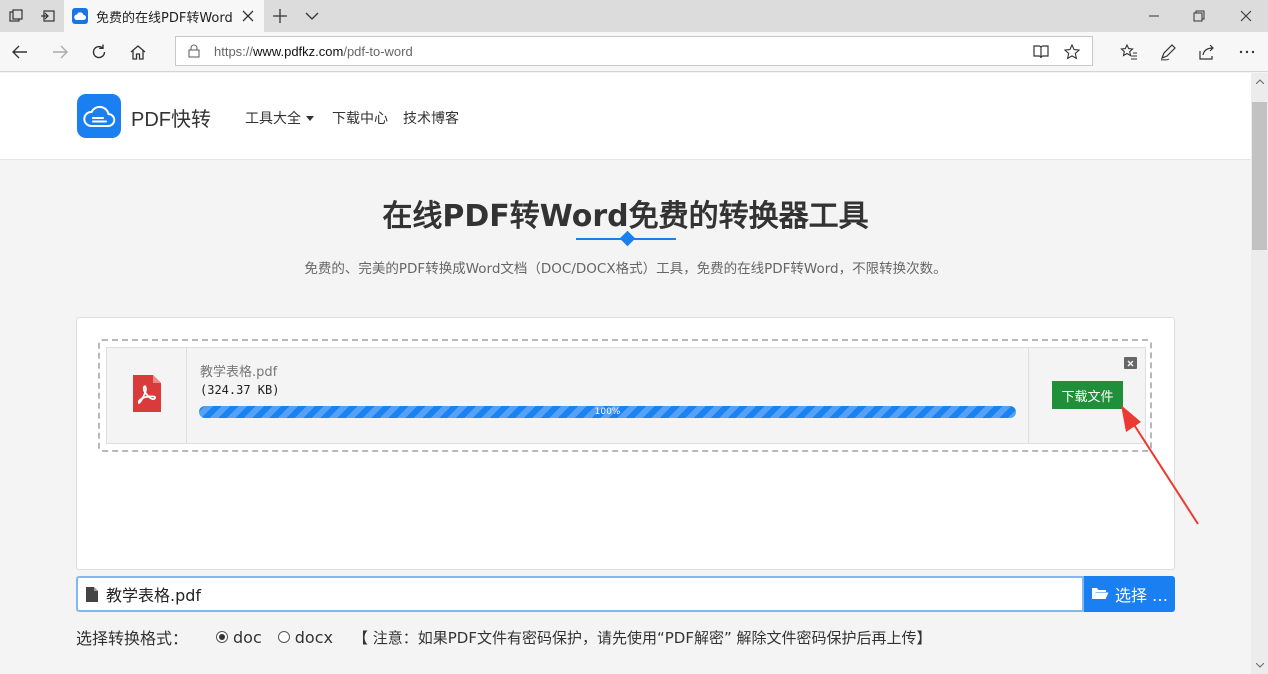 Image resolution: width=1268 pixels, height=674 pixels. I want to click on page-scrollbar, so click(1259, 373).